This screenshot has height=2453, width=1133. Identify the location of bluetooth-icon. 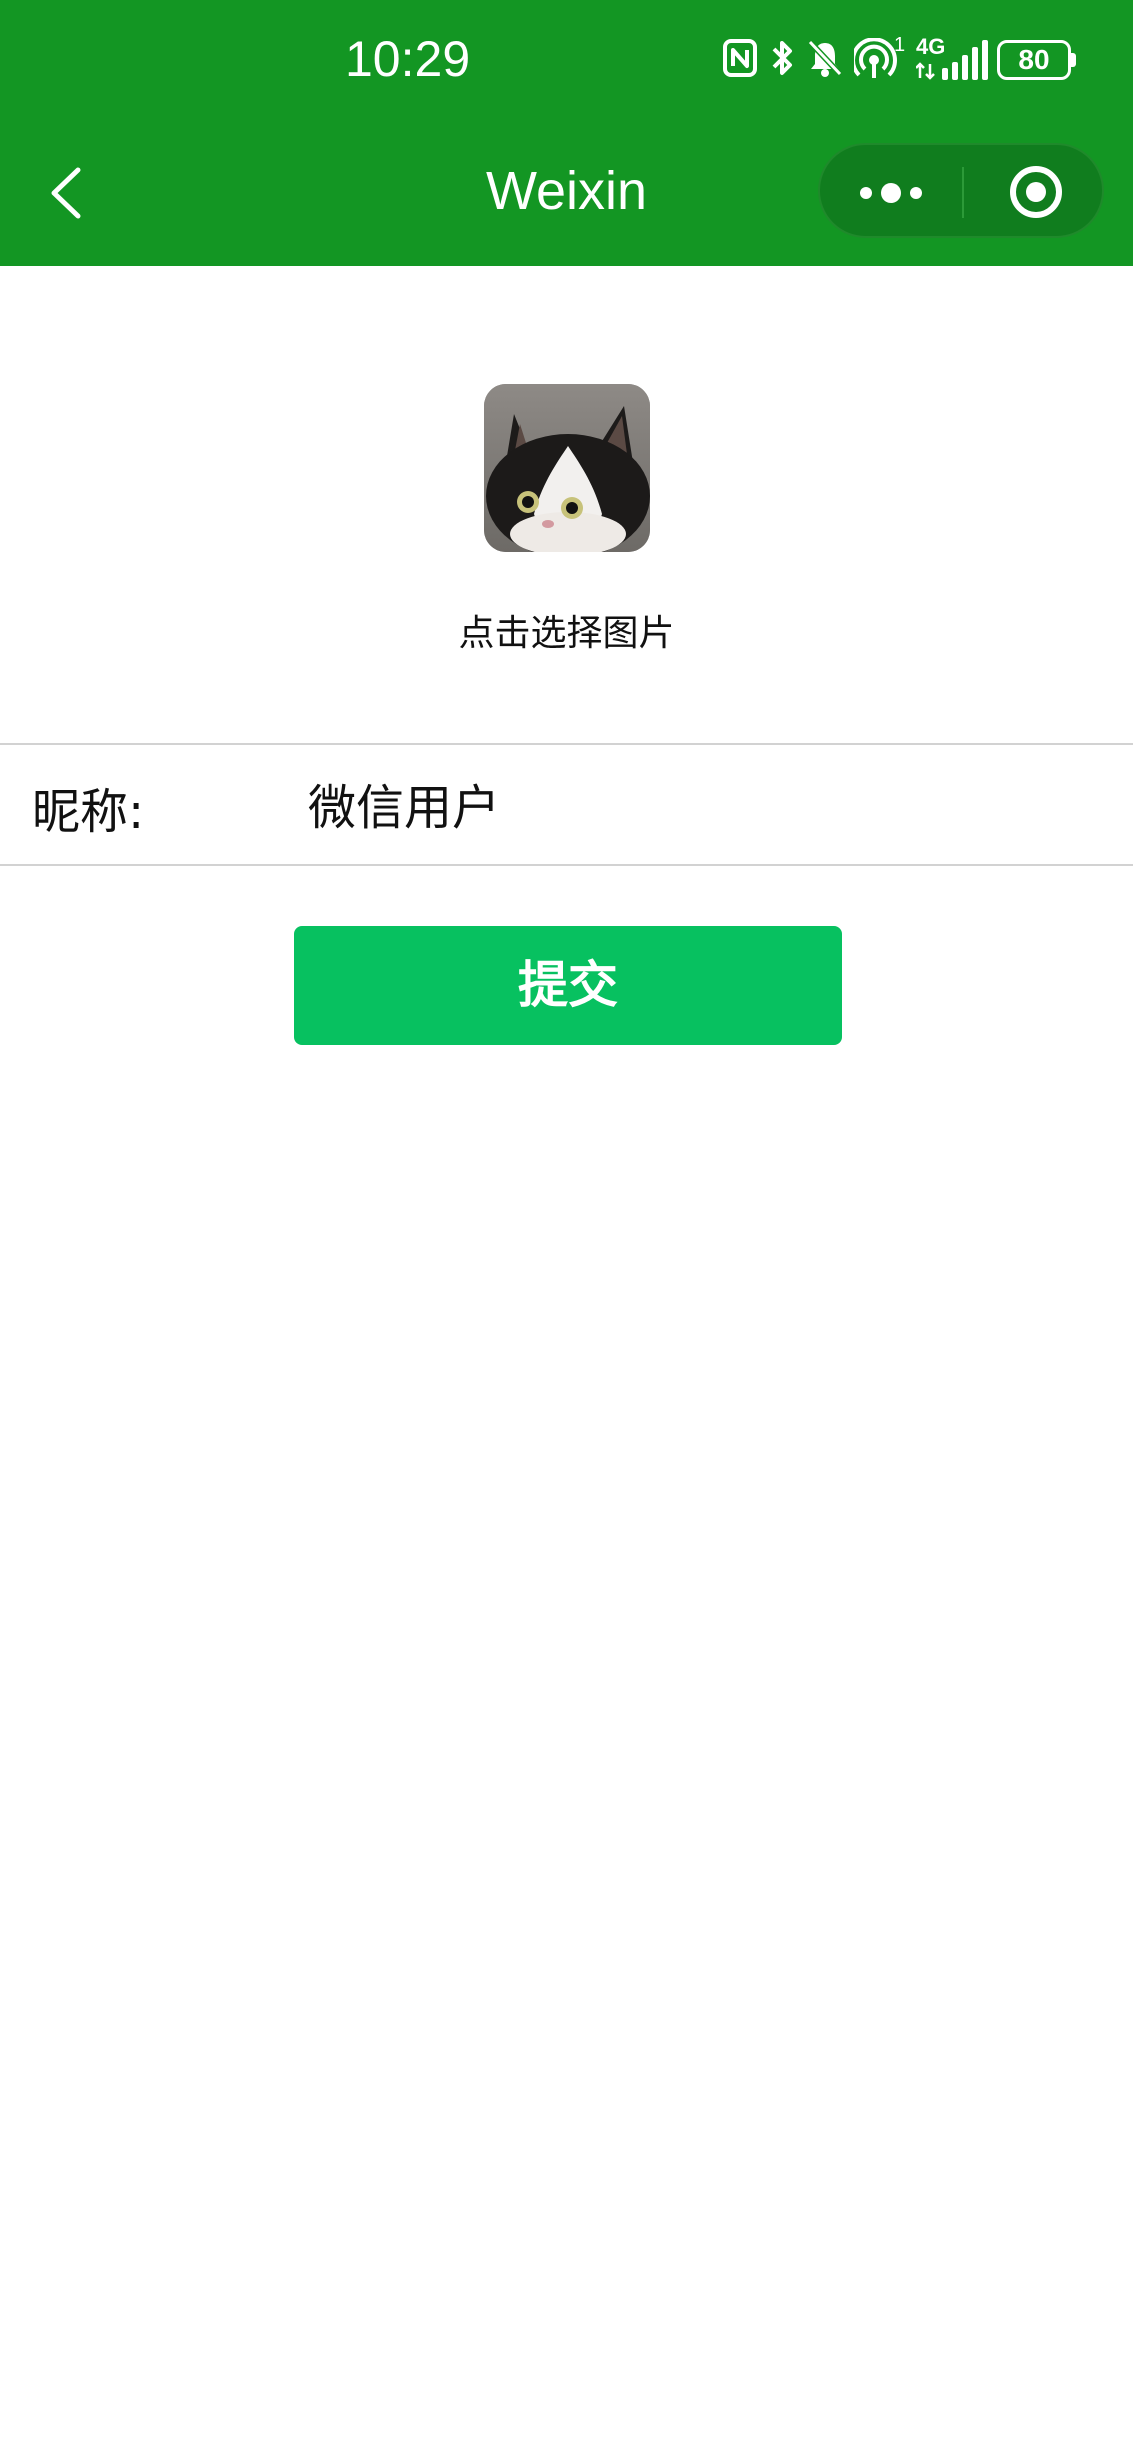
(782, 58).